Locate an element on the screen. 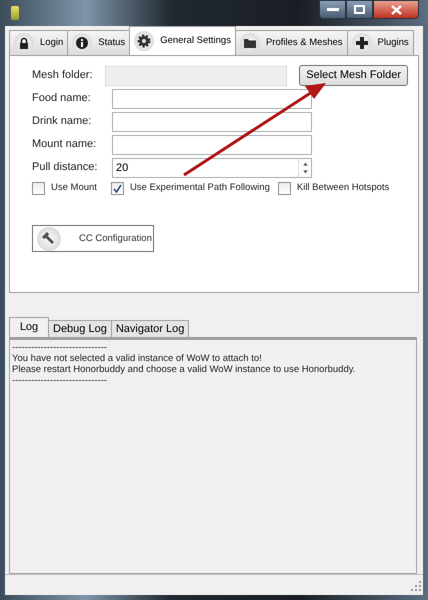 This screenshot has width=428, height=600. checkbox-label: Use Experimental Path Following is located at coordinates (200, 188).